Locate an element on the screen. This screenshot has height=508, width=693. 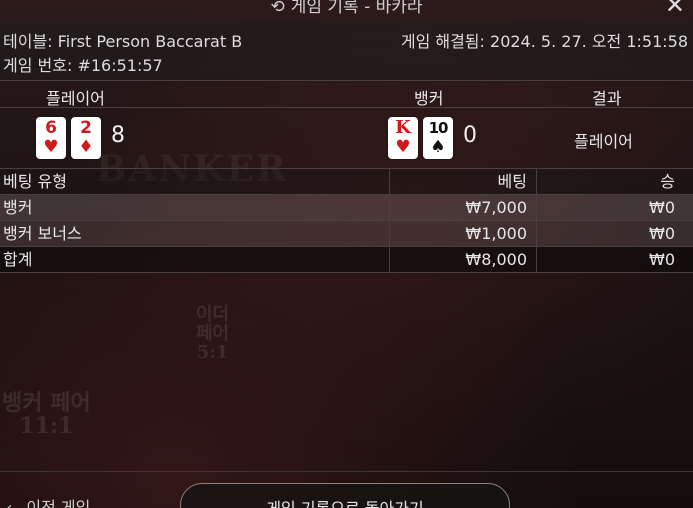
game-number-value: #16:51:57 is located at coordinates (120, 65).